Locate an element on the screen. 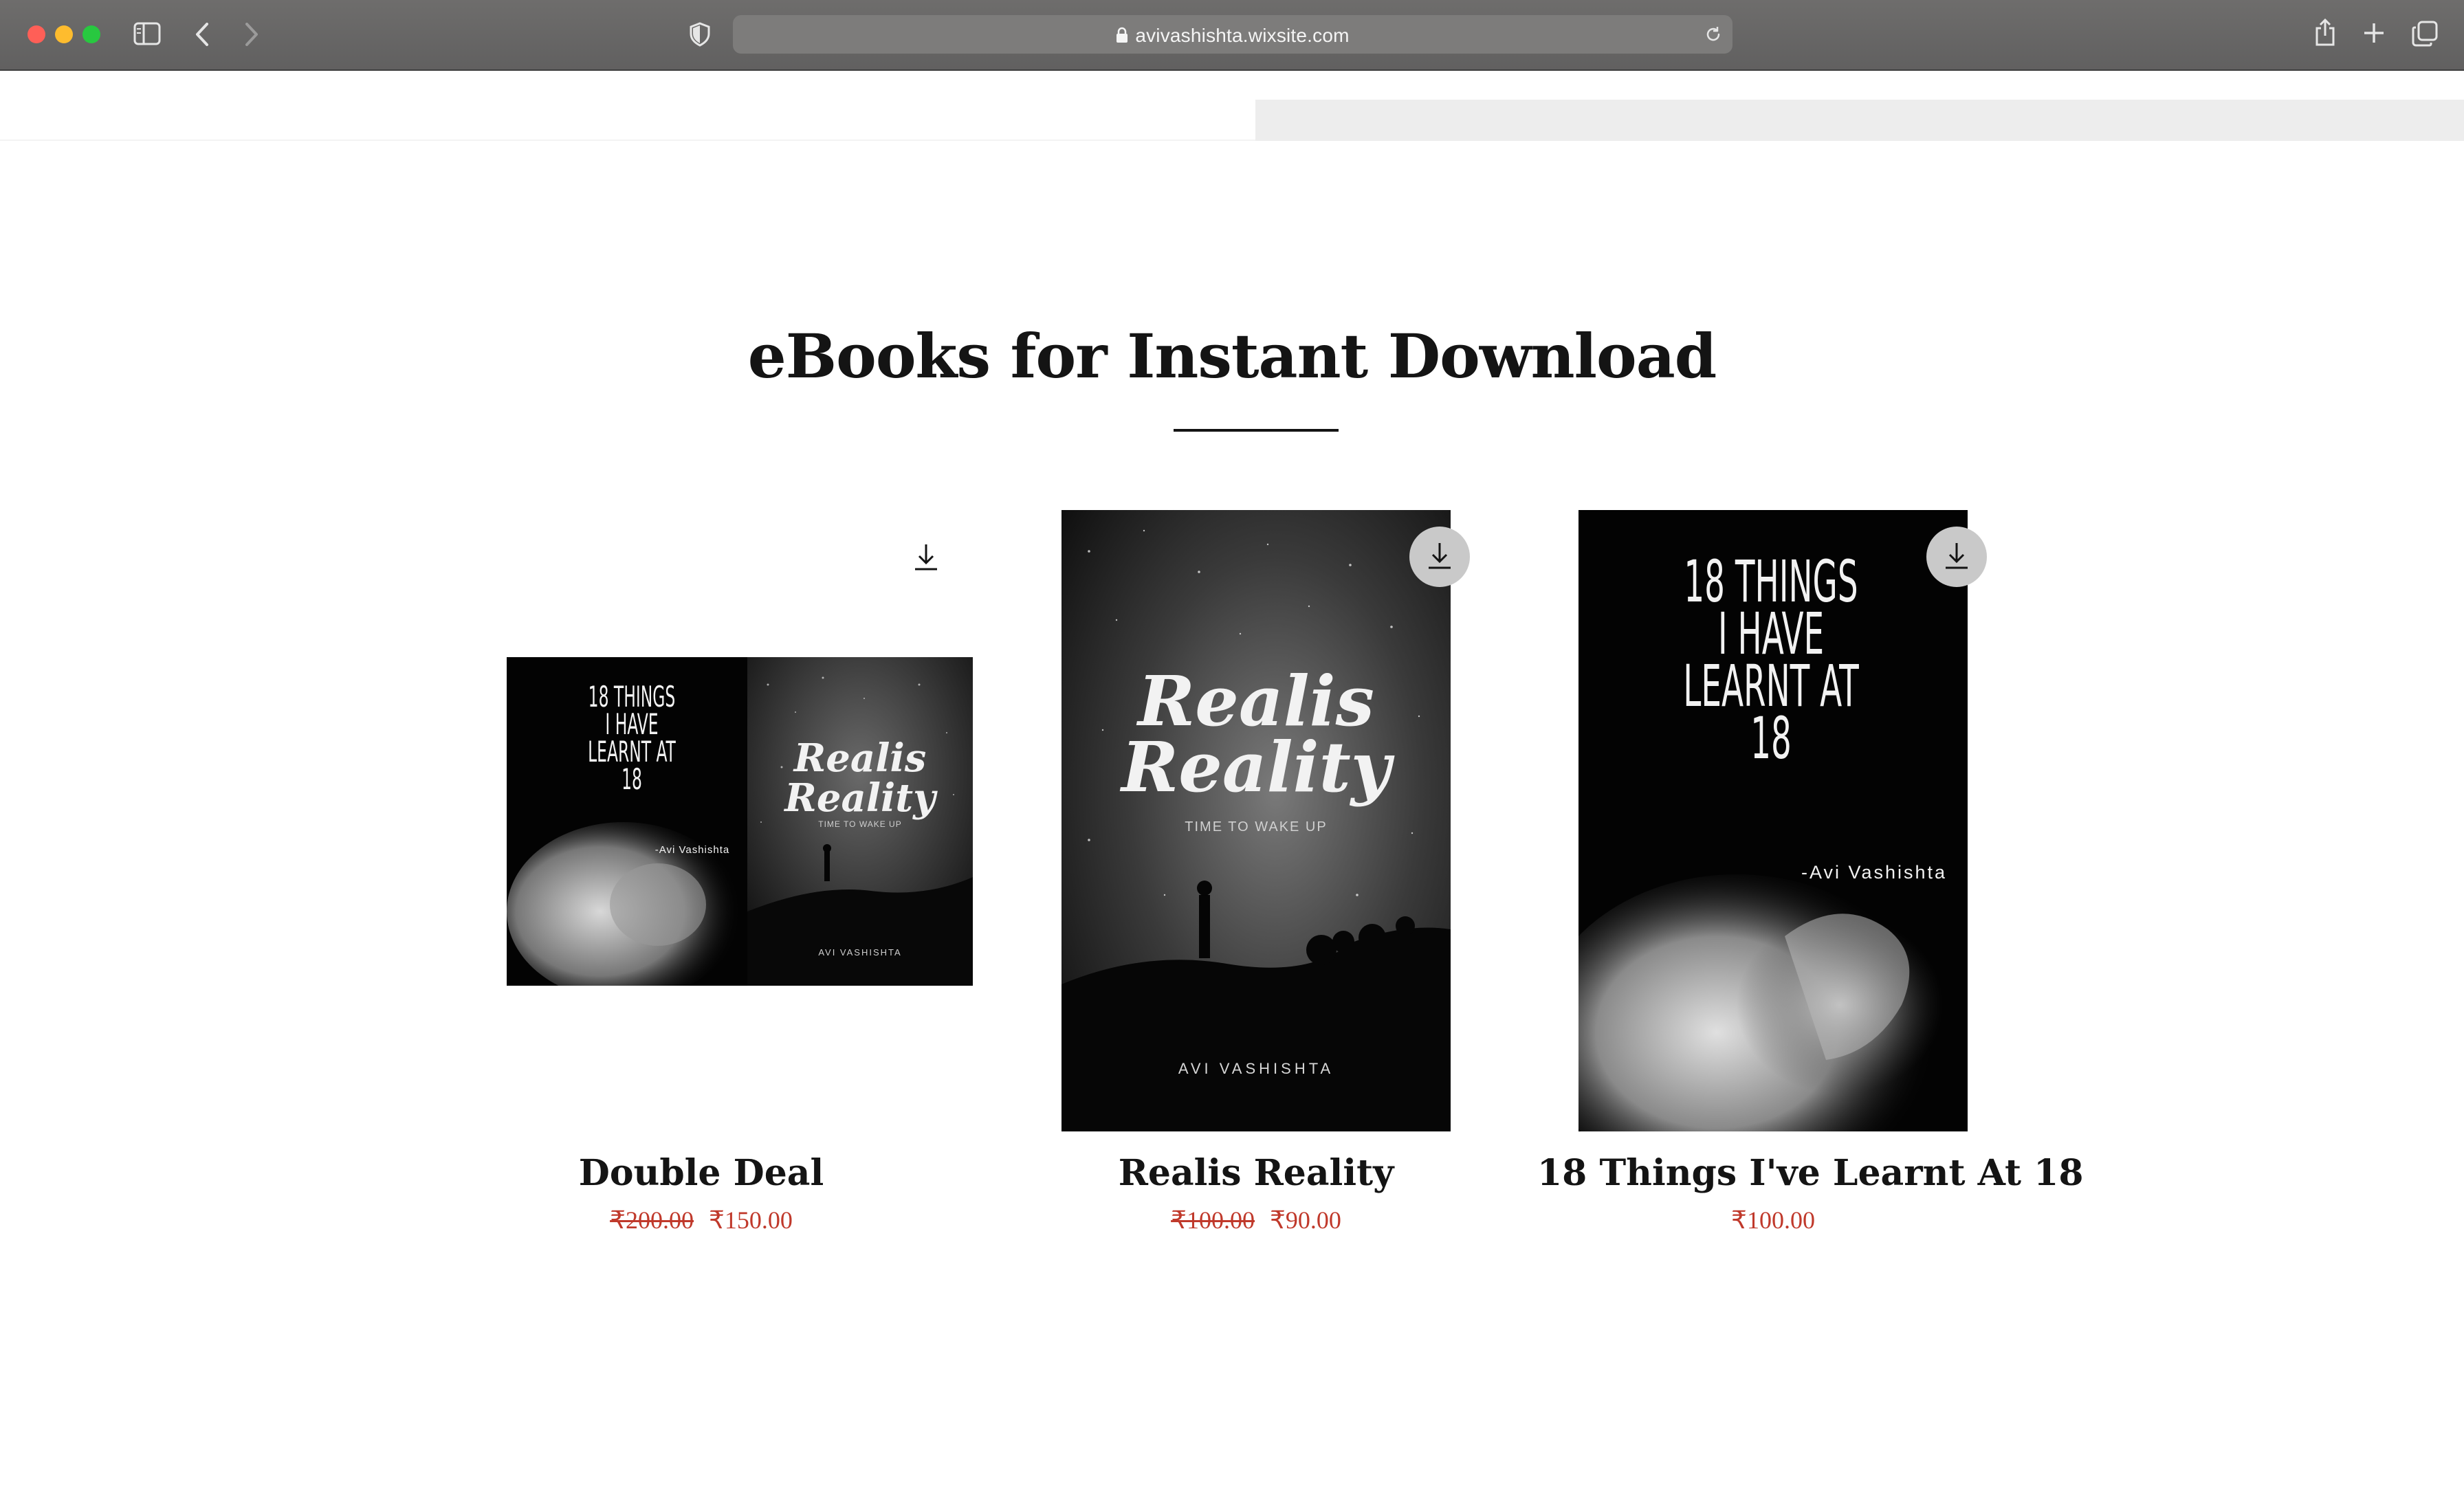 The width and height of the screenshot is (2464, 1504). zoom-window-button is located at coordinates (91, 34).